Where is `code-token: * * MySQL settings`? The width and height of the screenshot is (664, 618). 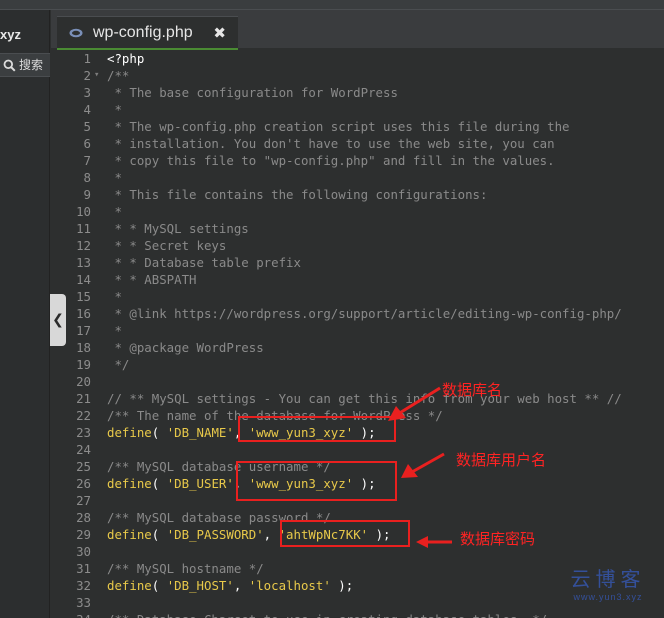
code-token: * * MySQL settings is located at coordinates (178, 228).